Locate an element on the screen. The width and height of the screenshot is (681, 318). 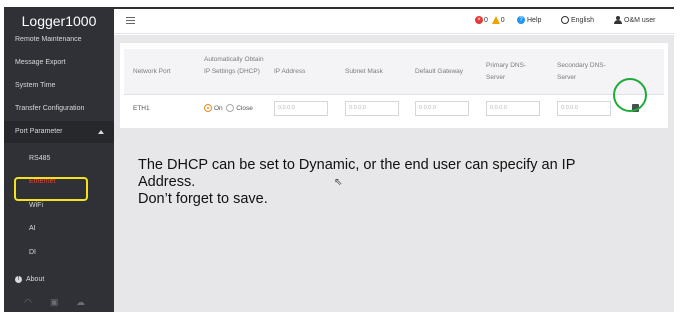
col-subnet-mask: Subnet Mask is located at coordinates (364, 71).